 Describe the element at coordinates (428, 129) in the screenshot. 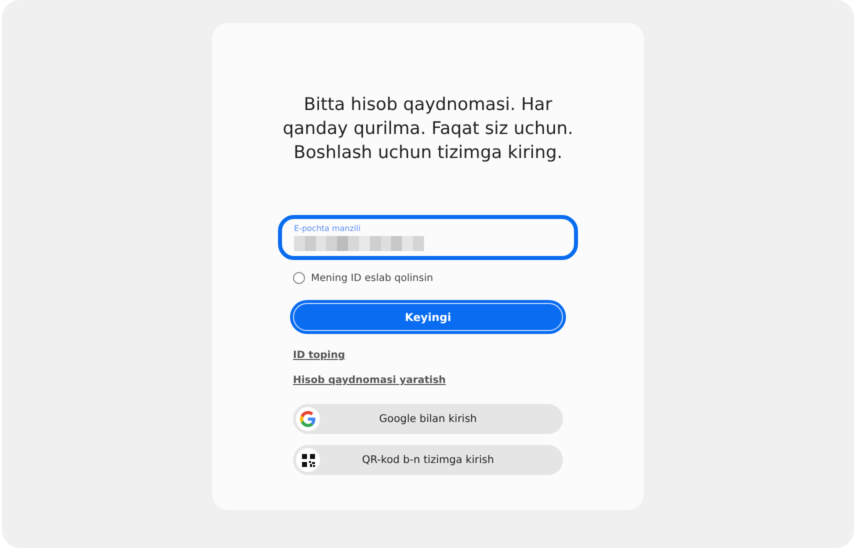

I see `heading: Bitta hisob qaydnomasi. Har qanday qurilma. Faqat siz uchun. Boshlash uchun tizimga kiring.` at that location.